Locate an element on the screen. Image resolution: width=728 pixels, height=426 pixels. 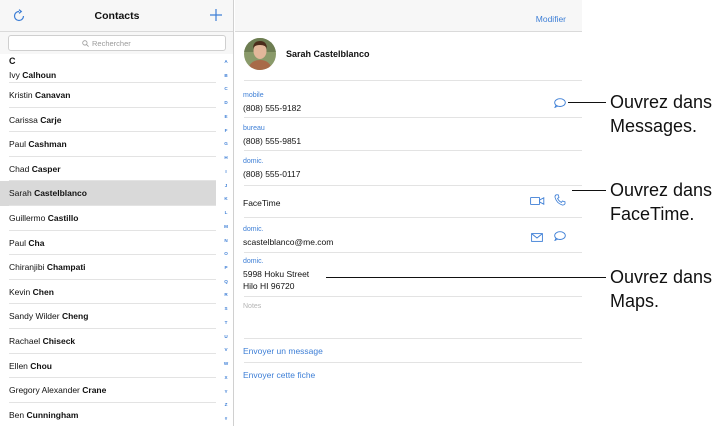
contact-row-castillo: Guillermo Castillo is located at coordinates (108, 218).